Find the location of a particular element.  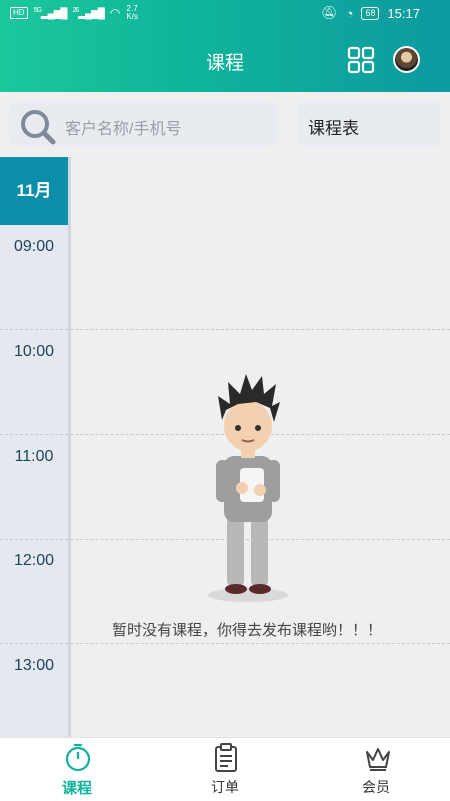

tab-member: 会员 is located at coordinates (376, 769).